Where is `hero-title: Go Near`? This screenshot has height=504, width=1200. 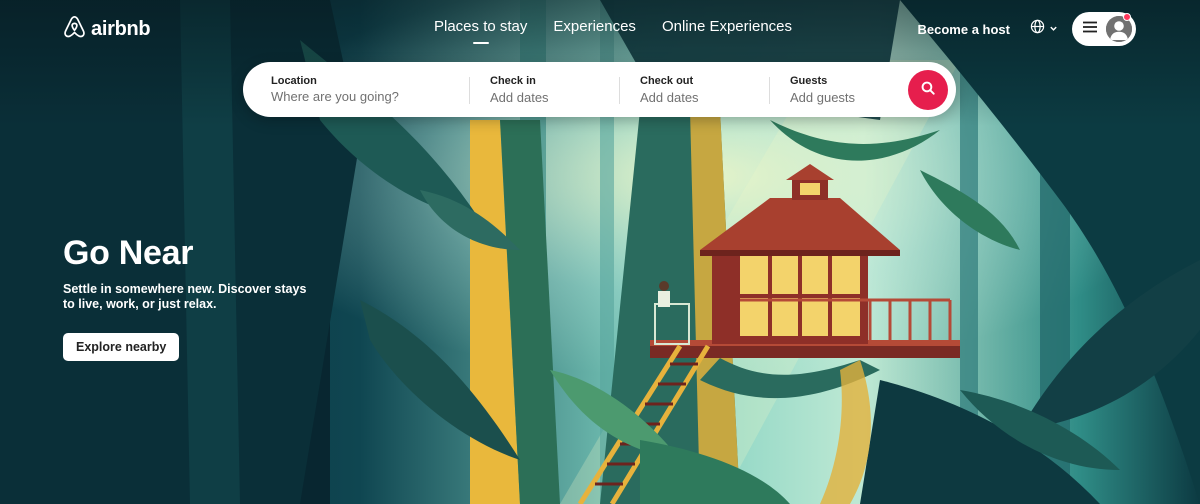
hero-title: Go Near is located at coordinates (128, 253).